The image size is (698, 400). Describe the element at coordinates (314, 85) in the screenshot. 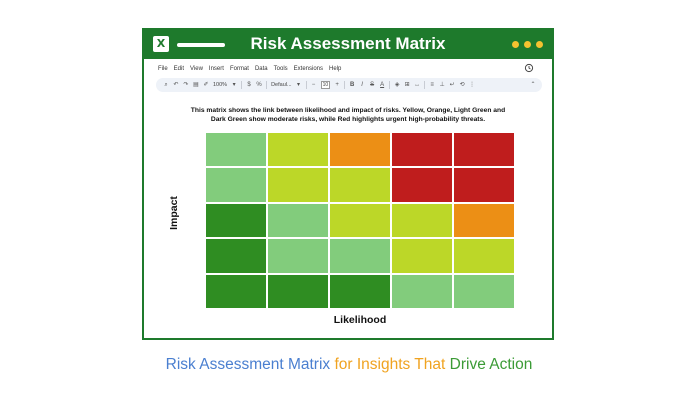

I see `decrease-font-icon: −` at that location.